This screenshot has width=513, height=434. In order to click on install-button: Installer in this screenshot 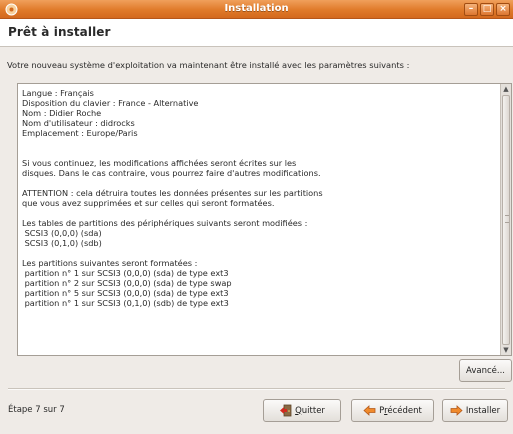, I will do `click(475, 410)`.